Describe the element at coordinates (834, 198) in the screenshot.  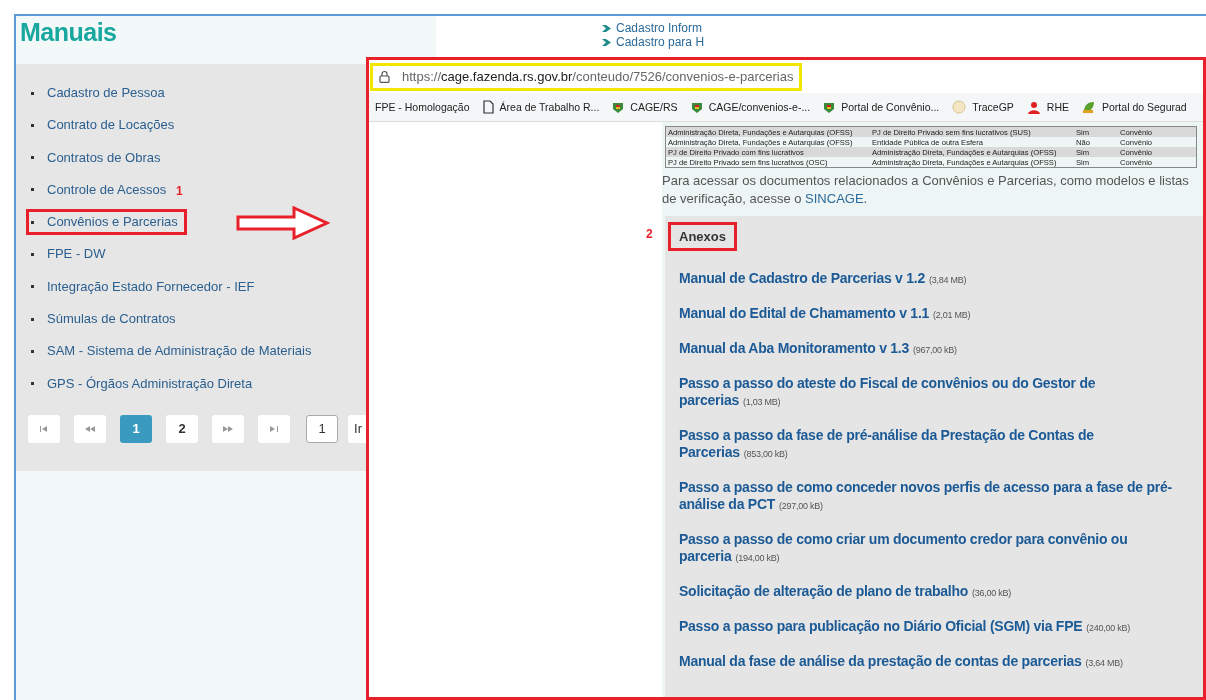
I see `sincage-link: SINCAGE` at that location.